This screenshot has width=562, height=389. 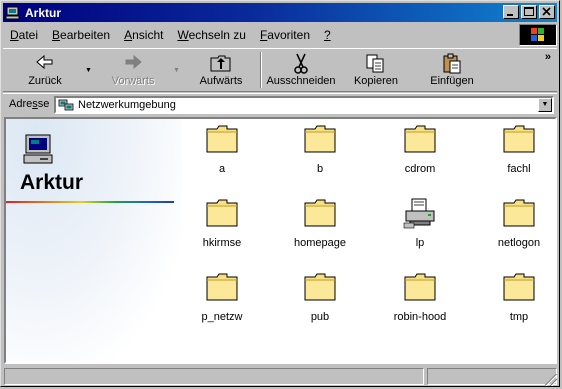 What do you see at coordinates (88, 70) in the screenshot?
I see `back-dropdown-icon: ▼` at bounding box center [88, 70].